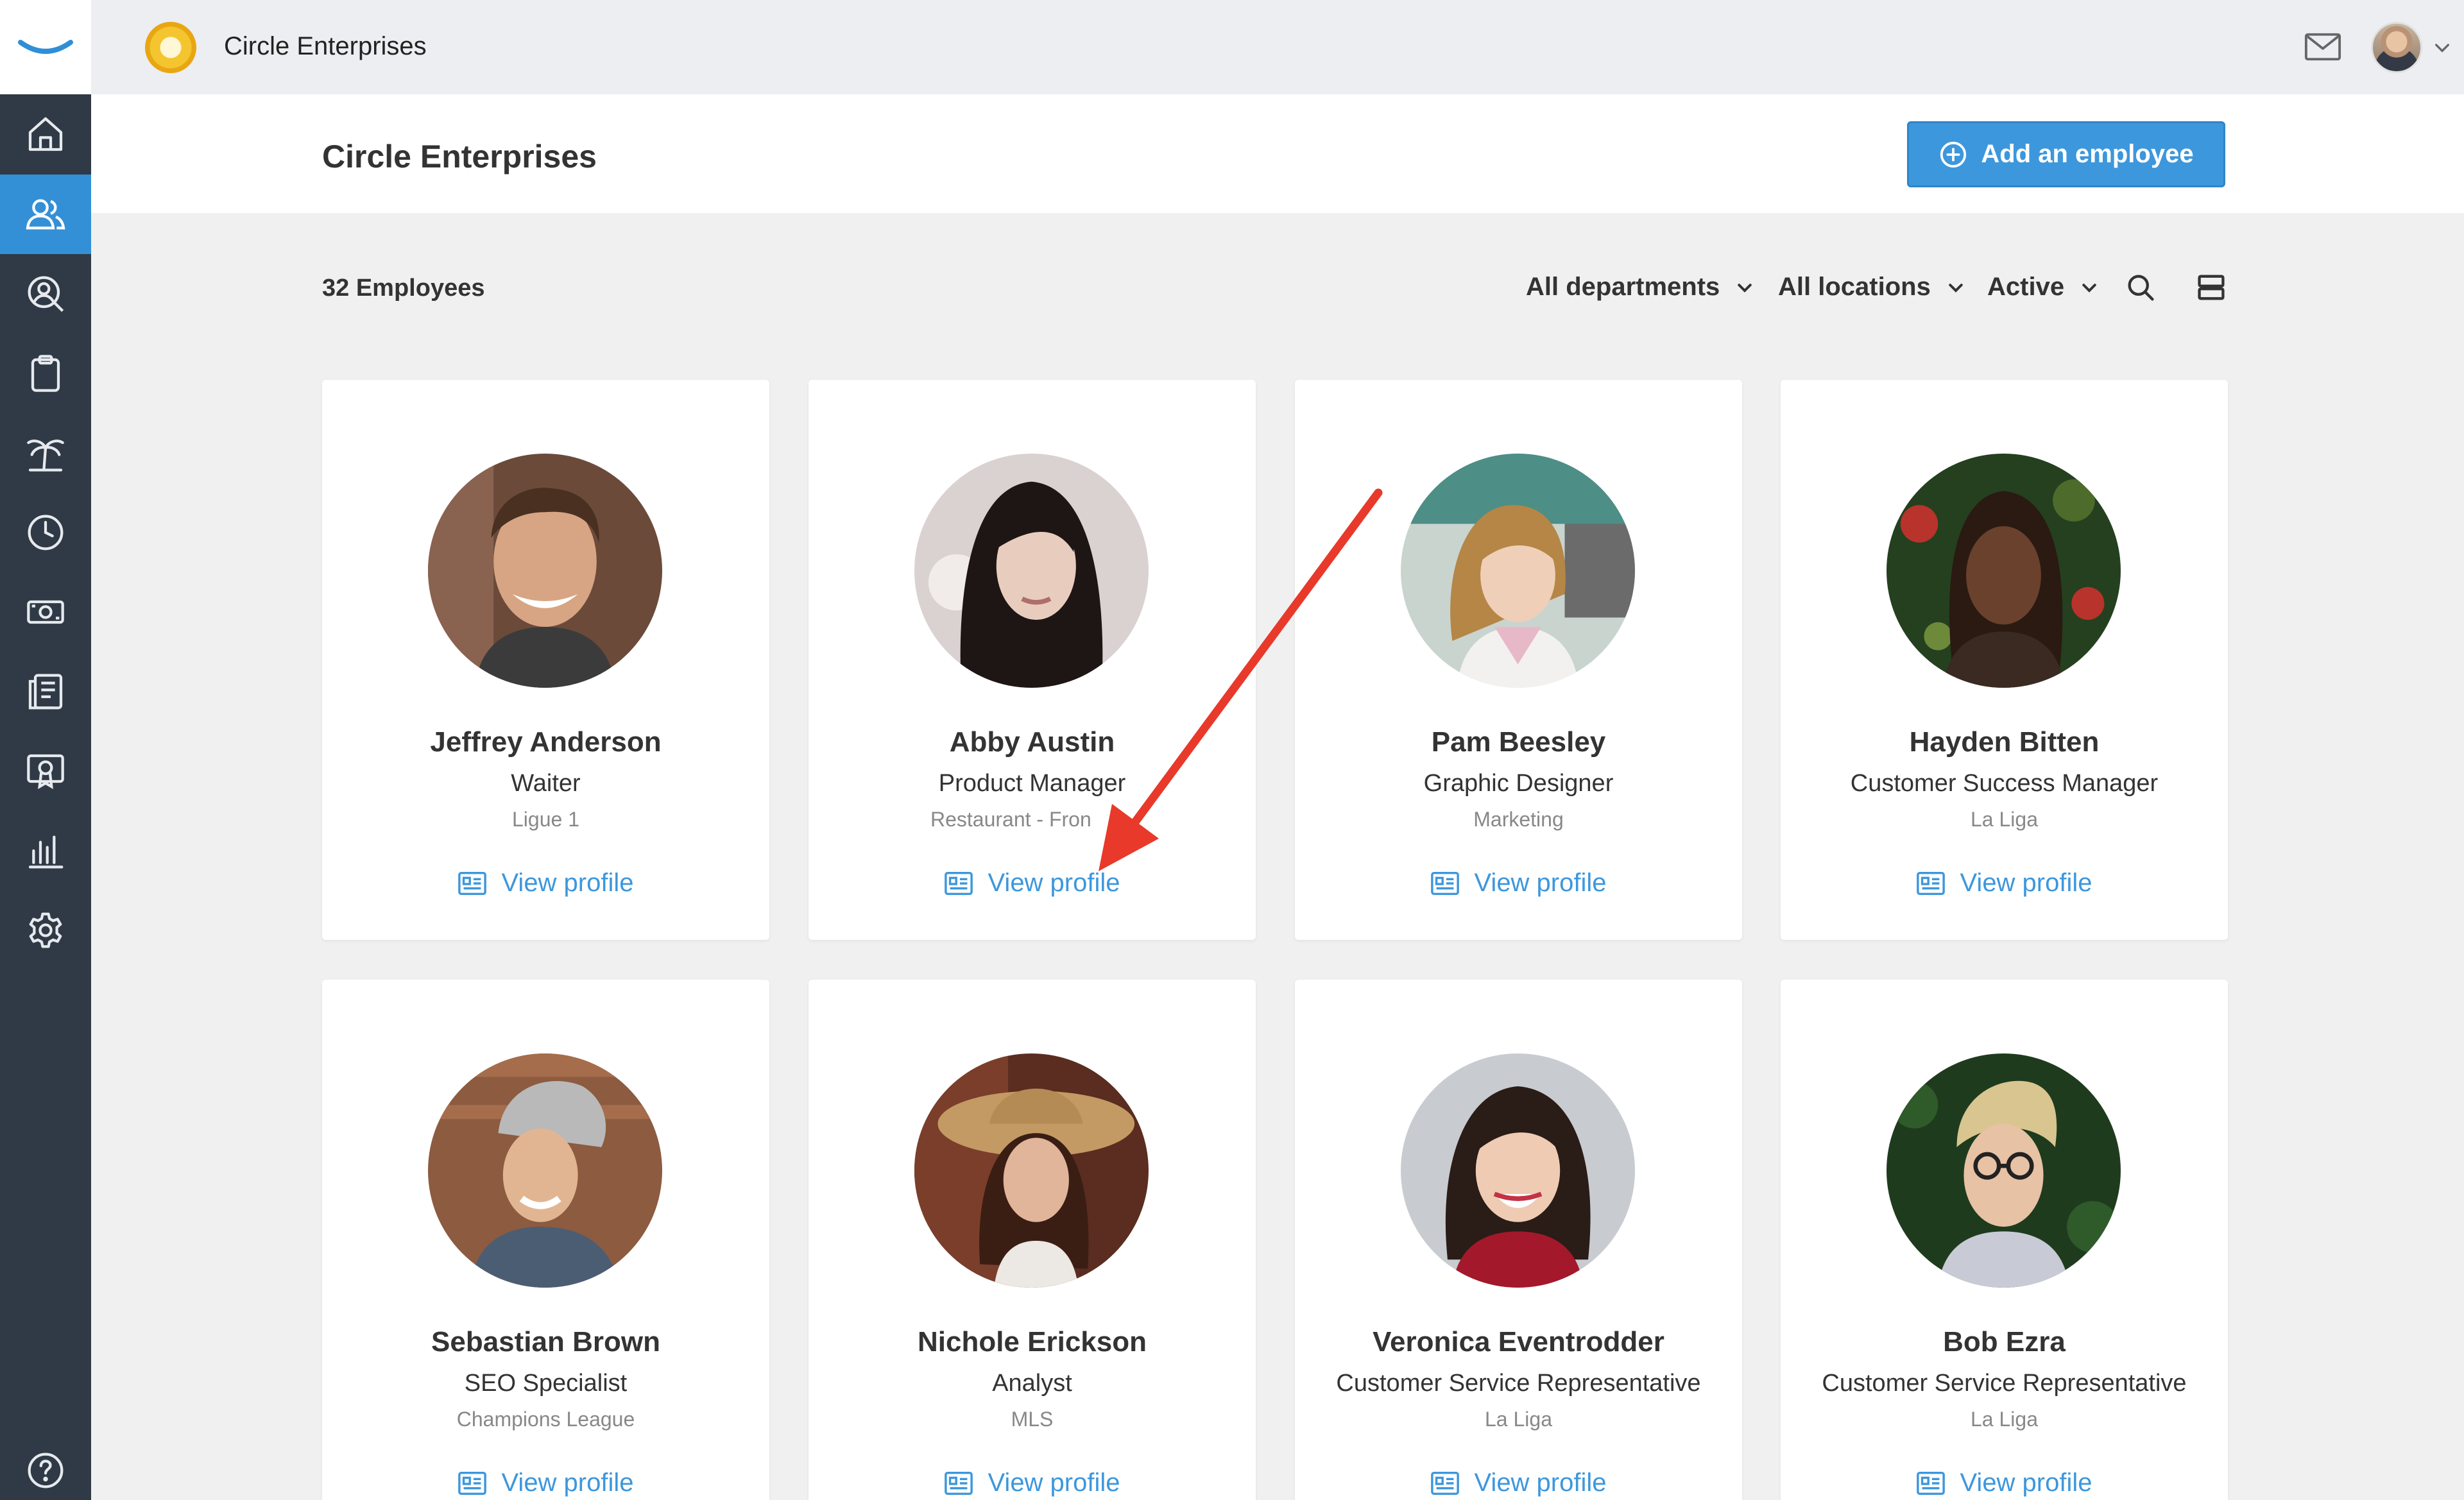 The width and height of the screenshot is (2464, 1500). What do you see at coordinates (1032, 1383) in the screenshot?
I see `employee-job-title: Analyst` at bounding box center [1032, 1383].